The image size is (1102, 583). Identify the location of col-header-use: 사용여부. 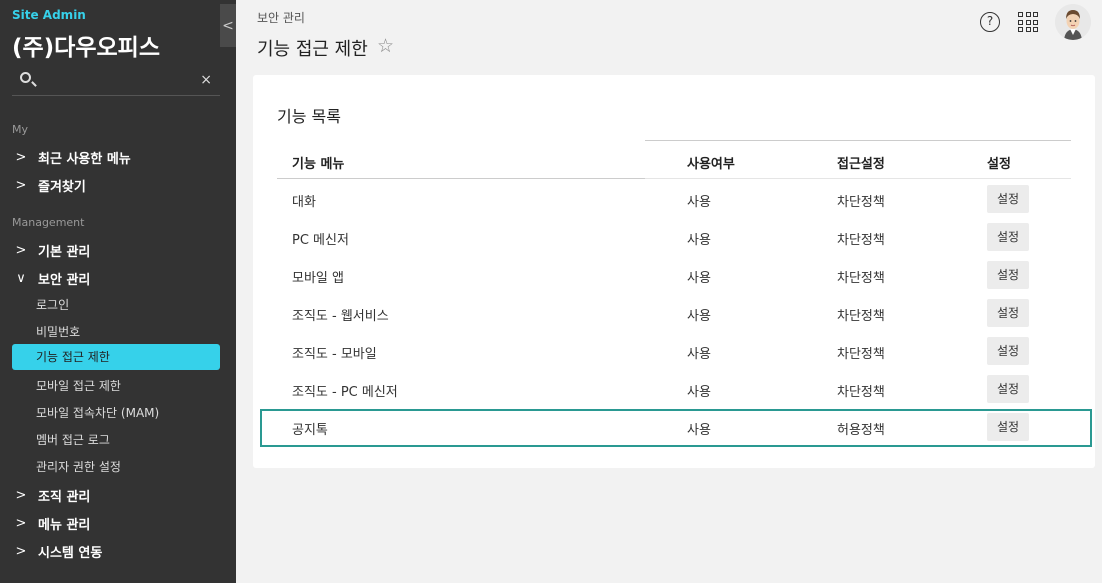
(711, 164).